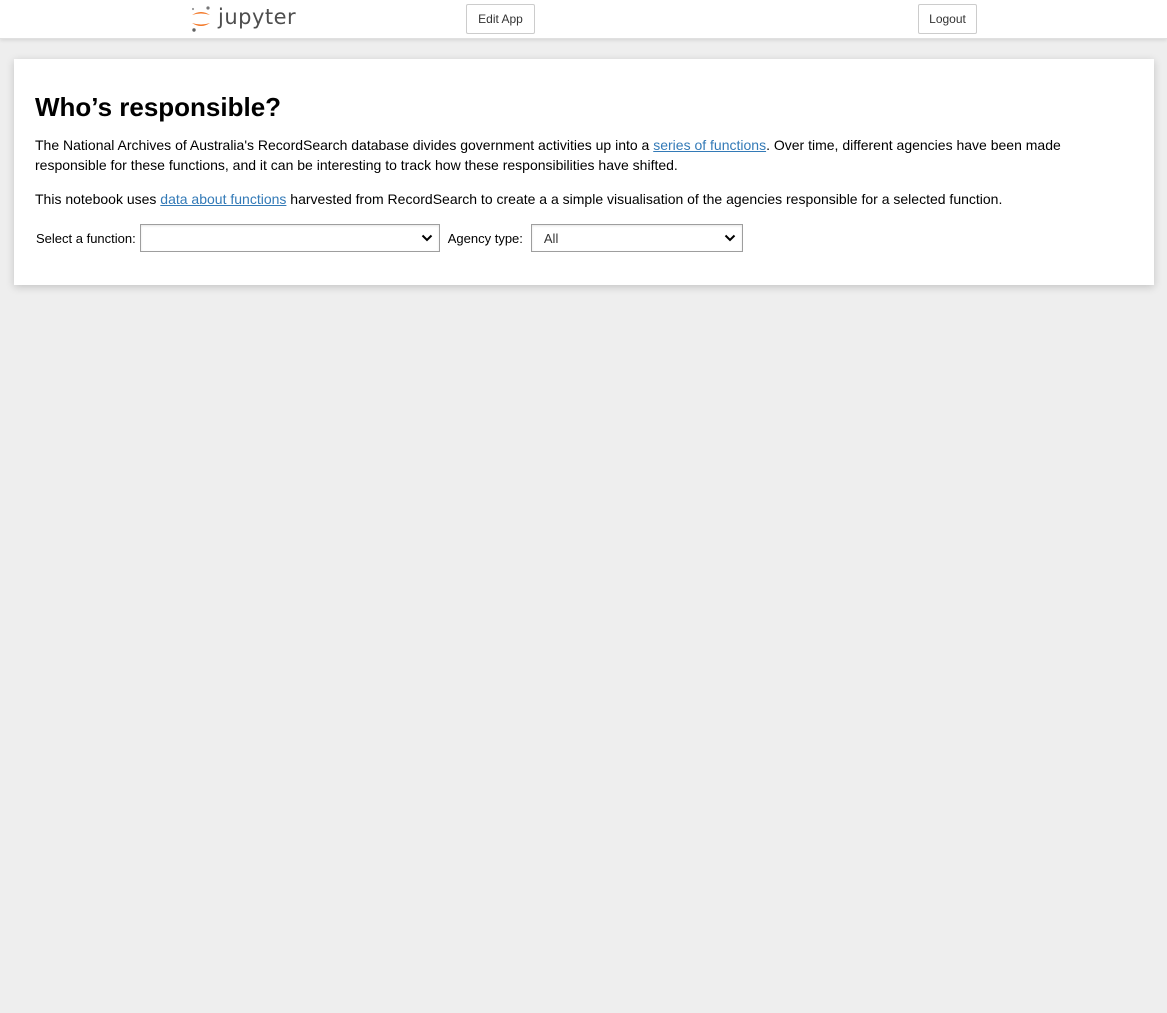  I want to click on jupyter-logo-icon, so click(200, 19).